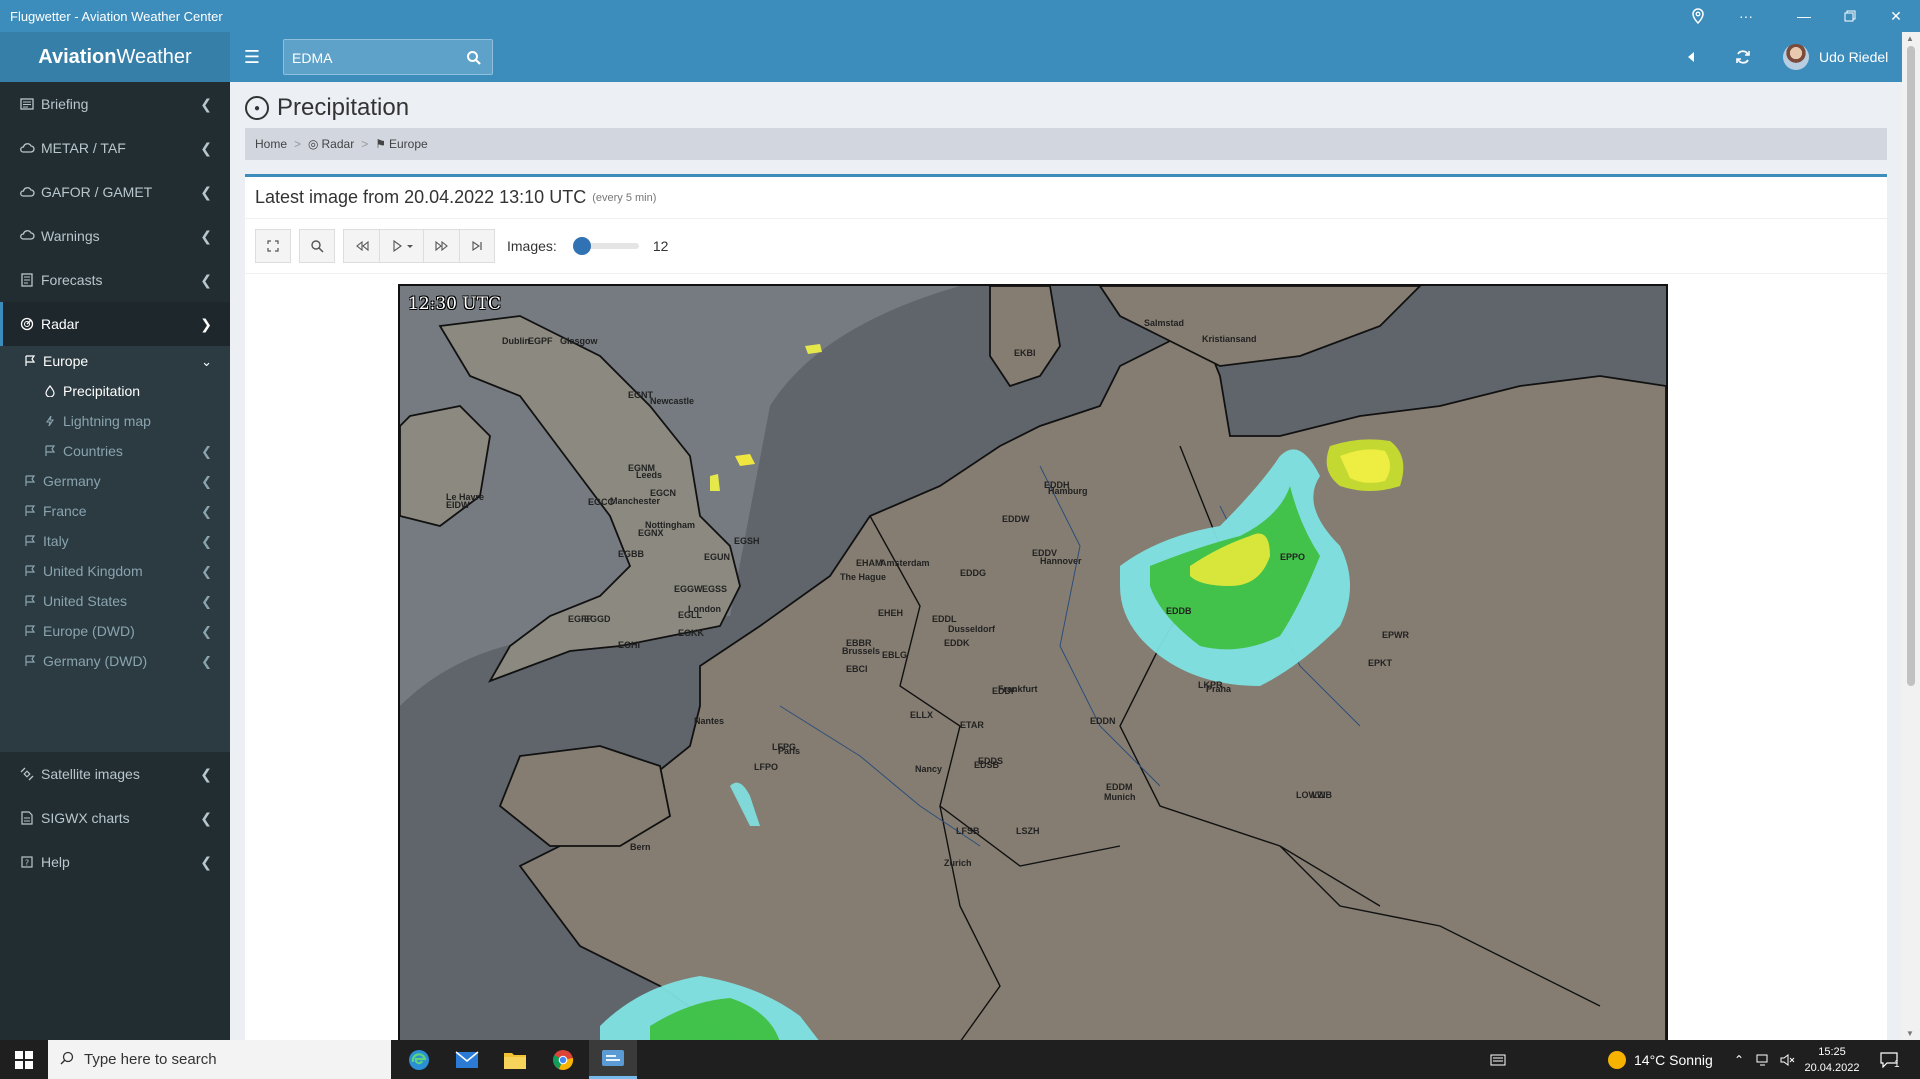 Image resolution: width=1920 pixels, height=1079 pixels. I want to click on sidebar-item-briefing: Briefing ❮, so click(115, 104).